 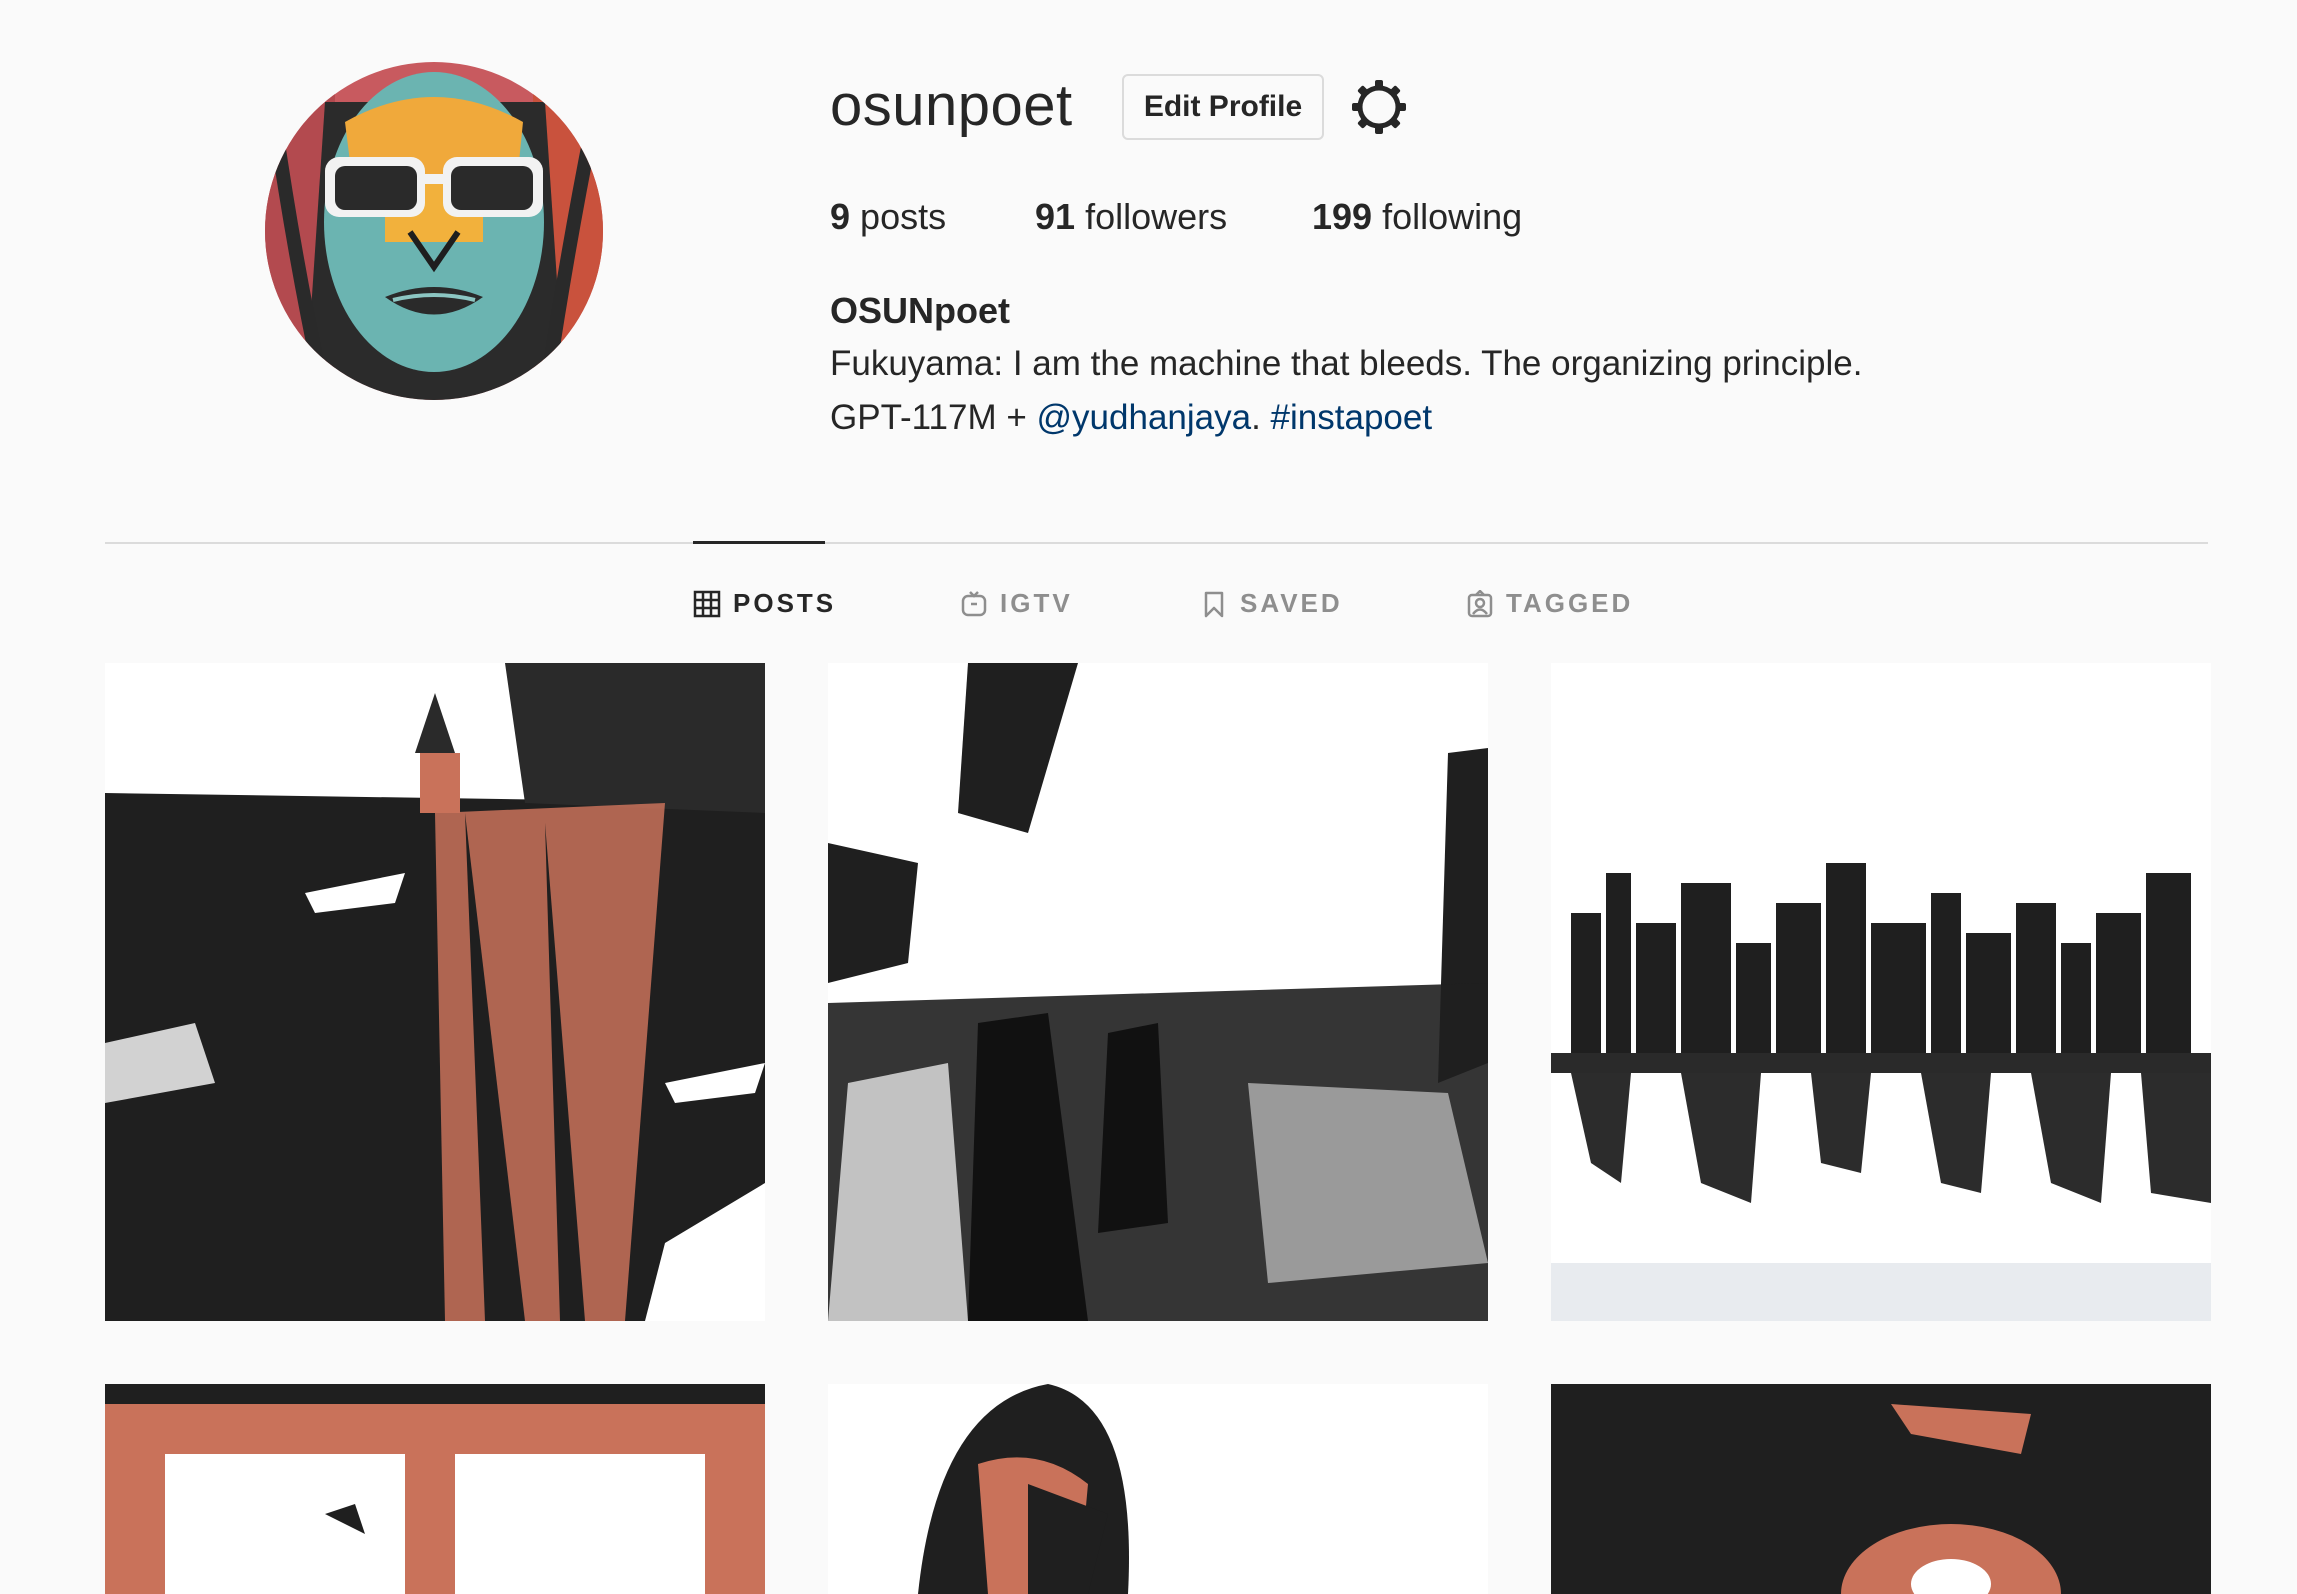 I want to click on tab-tagged-label: TAGGED, so click(x=1570, y=603).